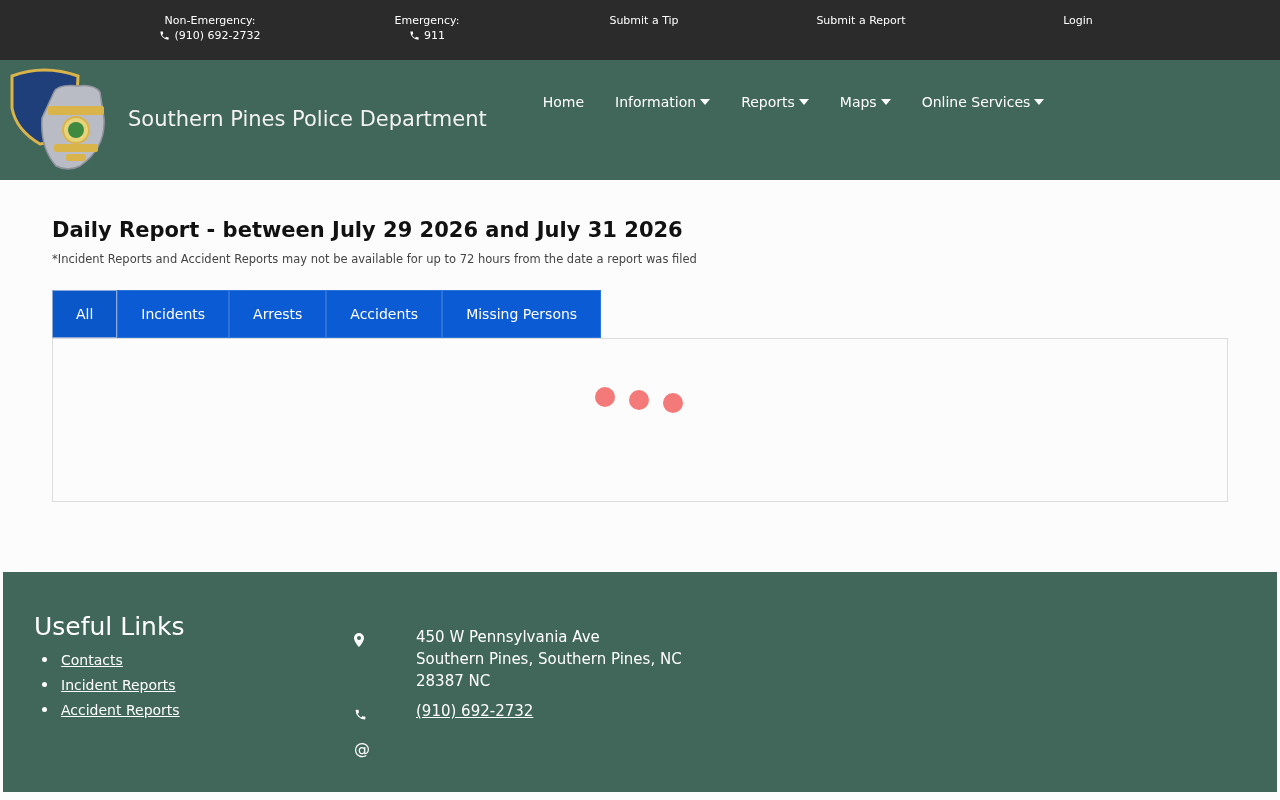 This screenshot has width=1280, height=800. I want to click on address-line: Southern Pines, Southern Pines, NC, so click(549, 659).